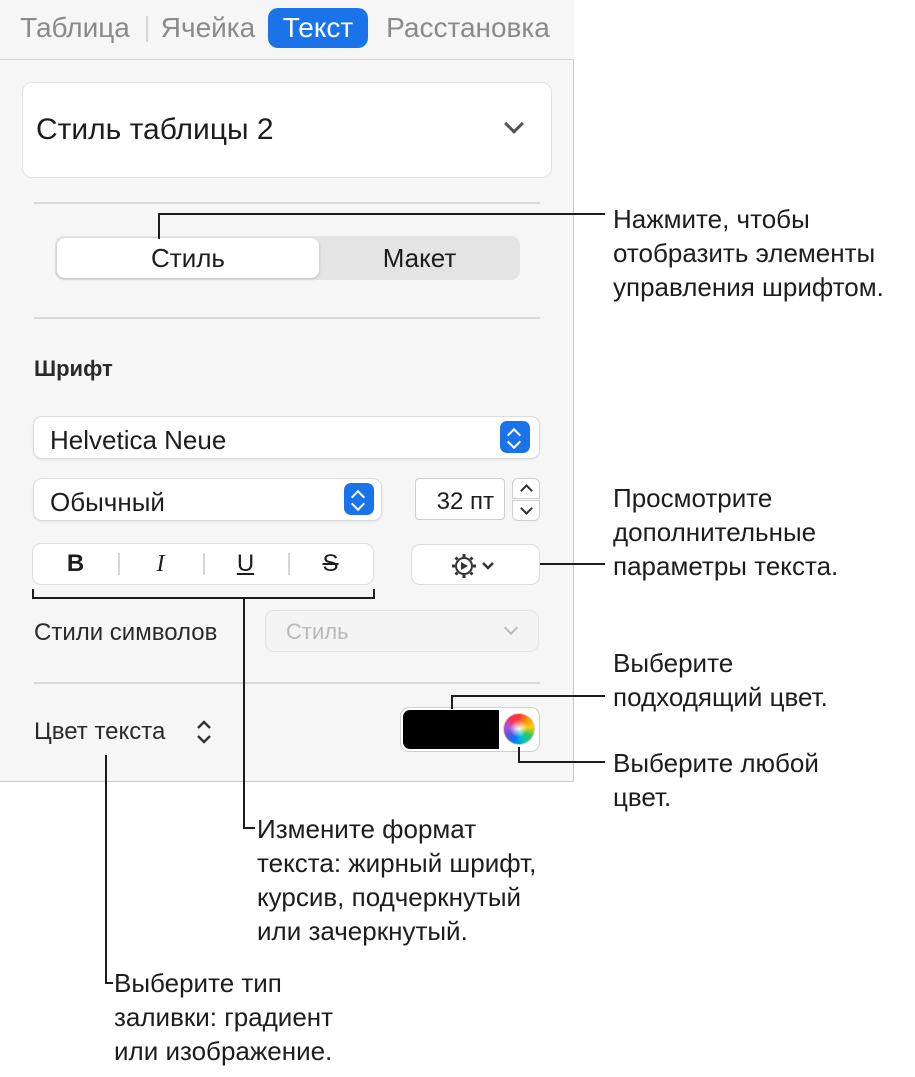  Describe the element at coordinates (126, 632) in the screenshot. I see `char-styles-label: Стили символов` at that location.